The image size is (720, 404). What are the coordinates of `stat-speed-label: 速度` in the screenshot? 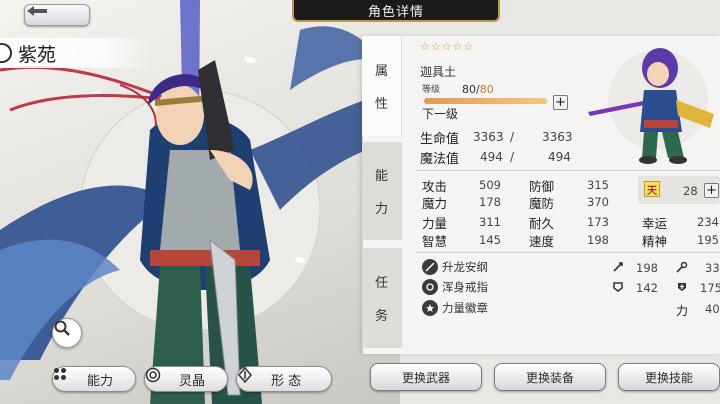 It's located at (542, 241).